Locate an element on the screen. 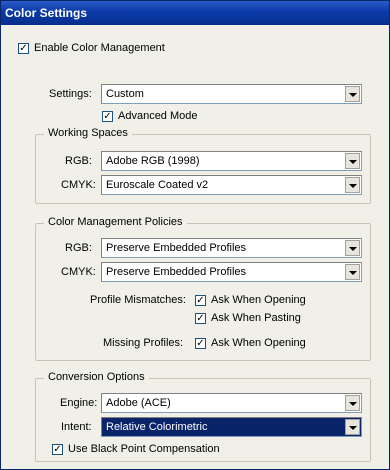  enable-color-management-checkbox: ✓ is located at coordinates (23, 48).